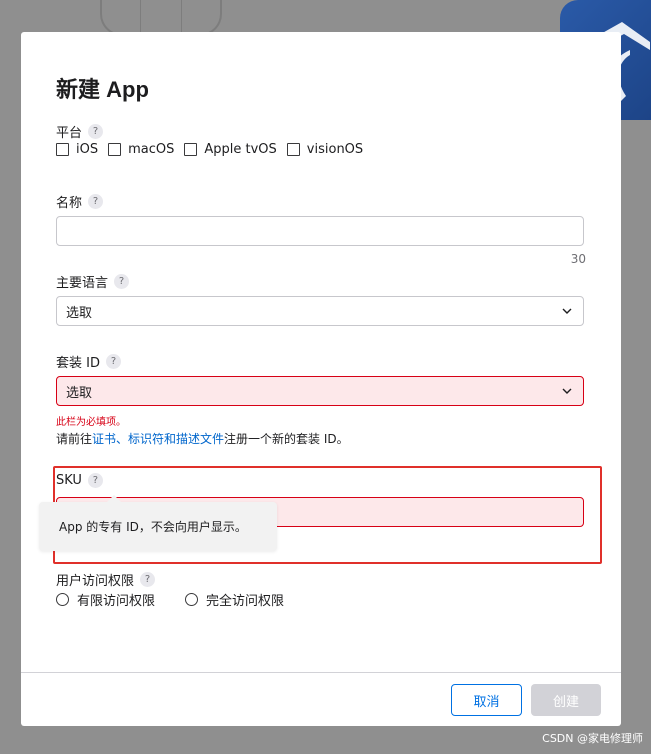 Image resolution: width=651 pixels, height=754 pixels. I want to click on checkbox-label: iOS, so click(87, 149).